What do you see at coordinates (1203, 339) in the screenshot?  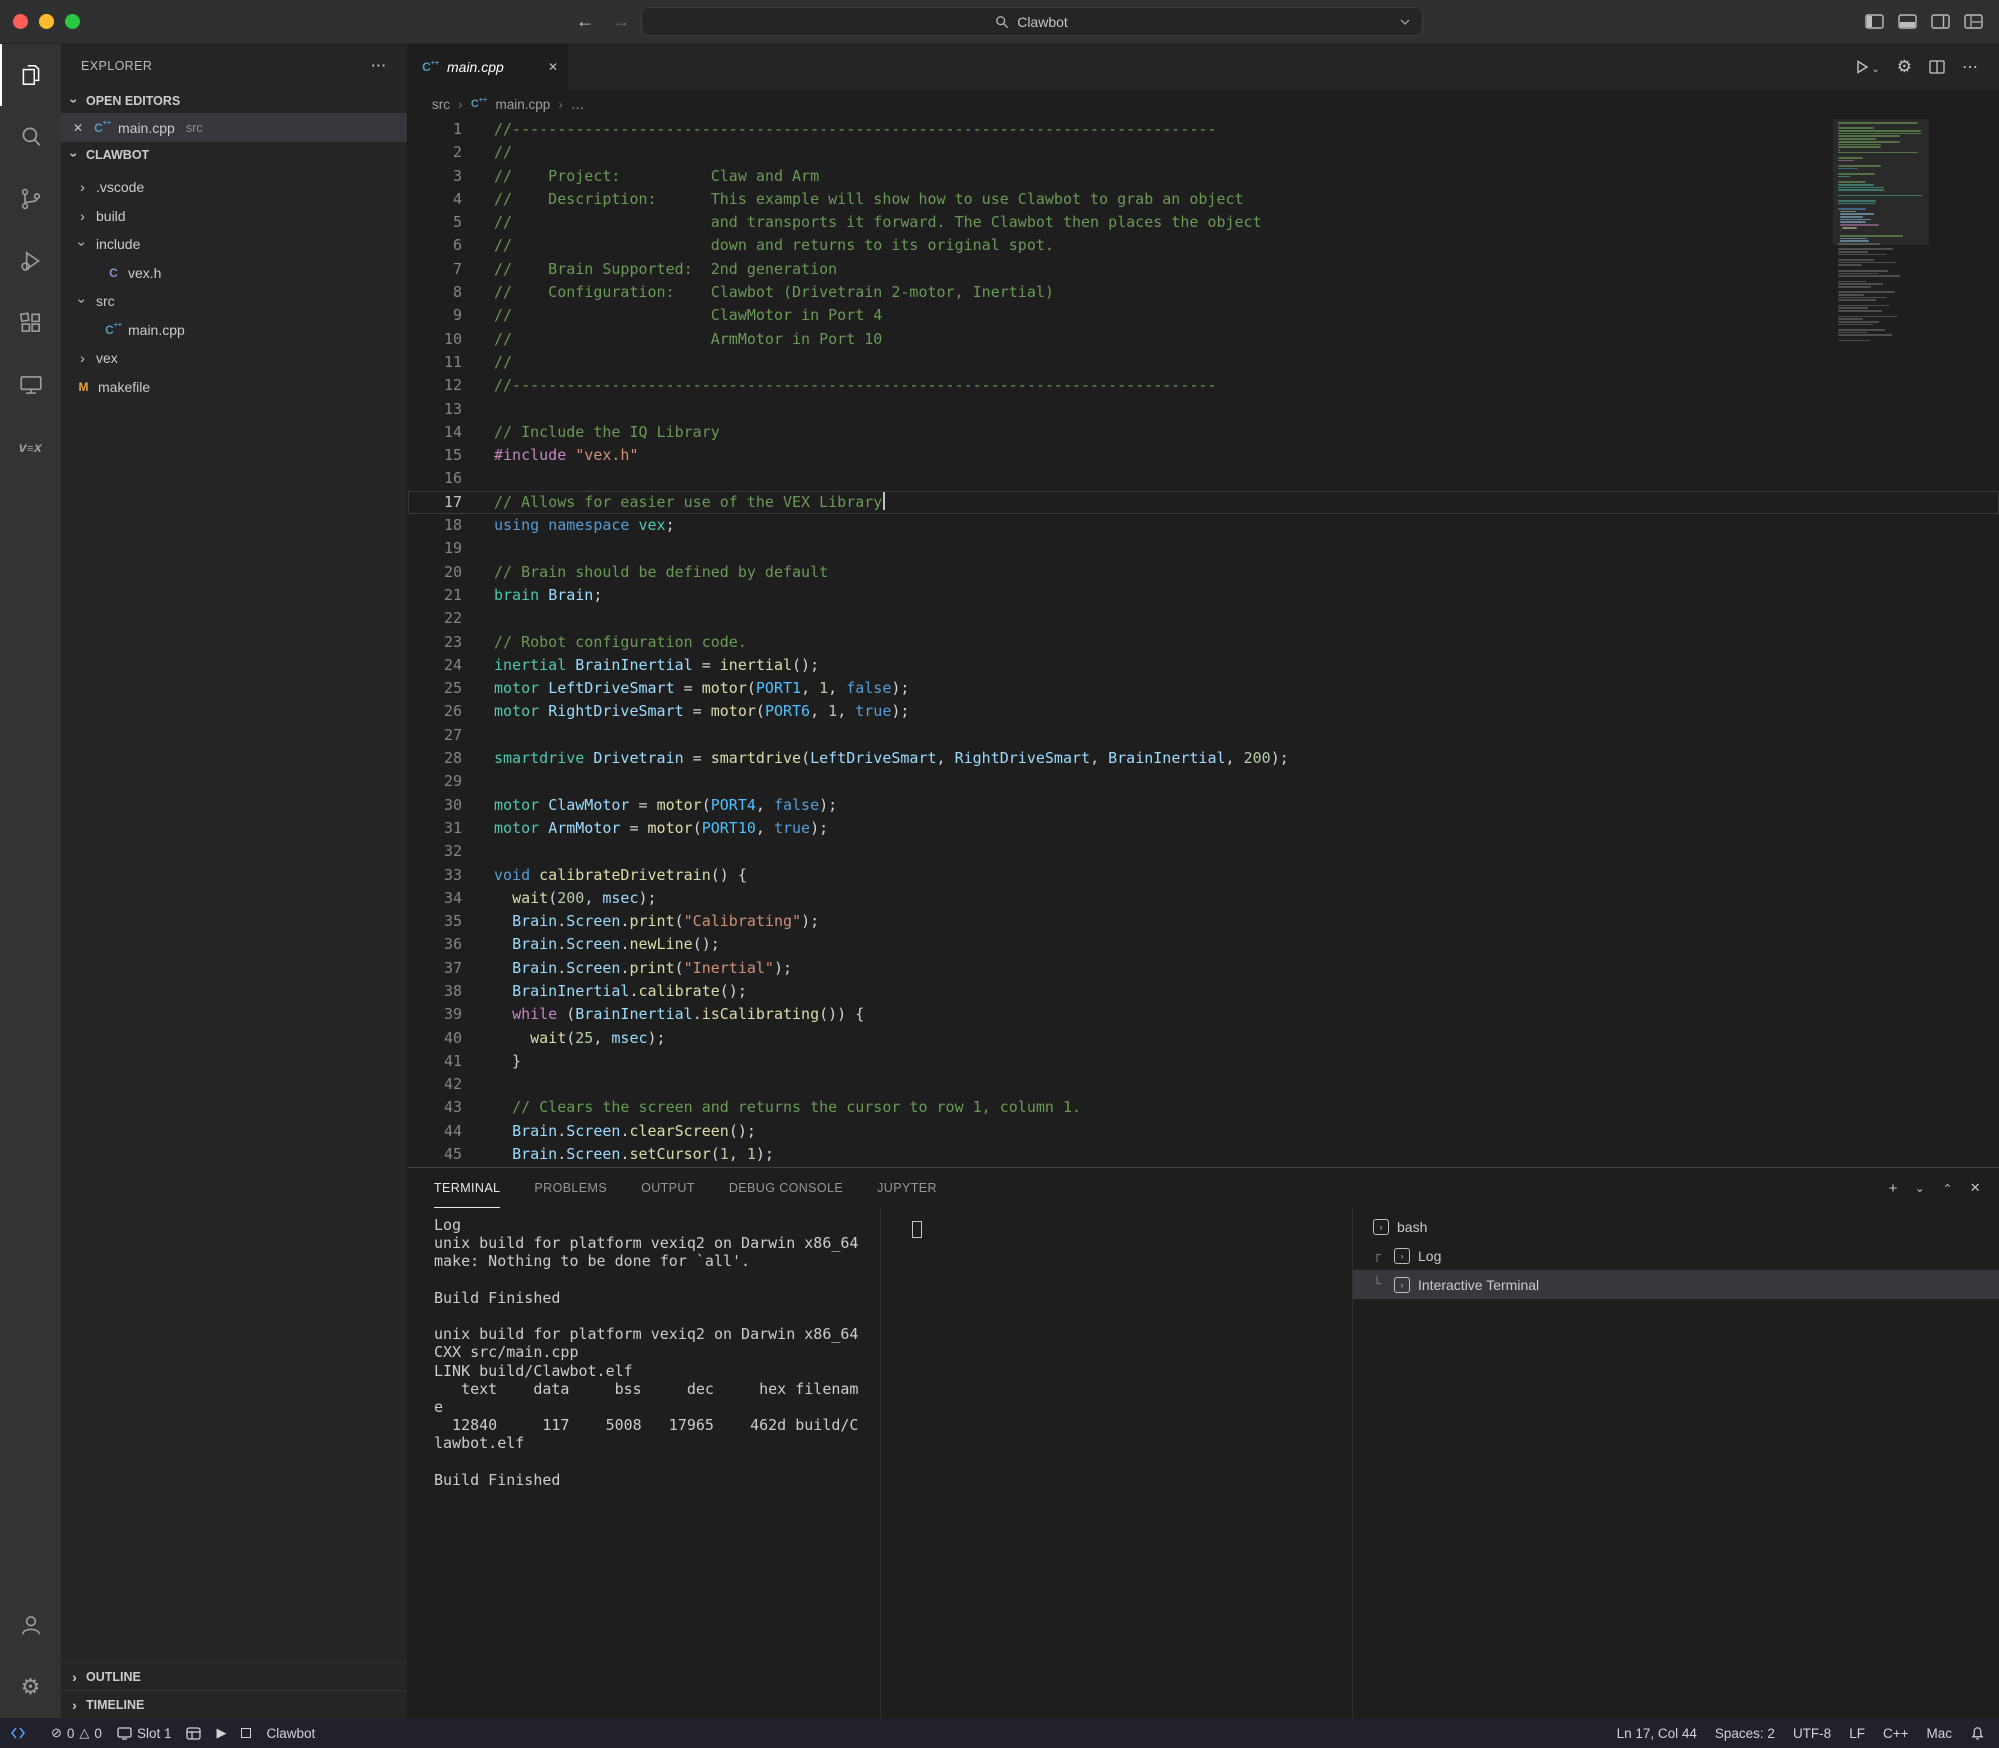 I see `code-line: 10// ArmMotor in Port 10` at bounding box center [1203, 339].